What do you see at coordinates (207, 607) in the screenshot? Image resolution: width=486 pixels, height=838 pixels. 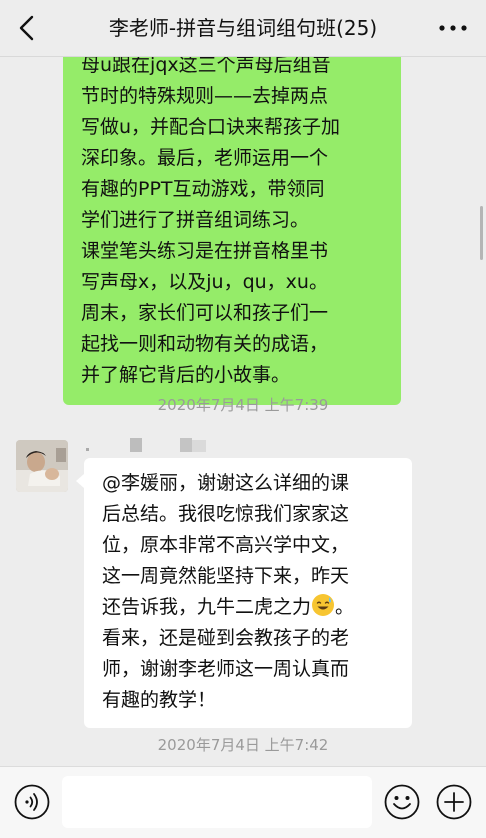 I see `message-line-text: 还告诉我，九牛二虎之力` at bounding box center [207, 607].